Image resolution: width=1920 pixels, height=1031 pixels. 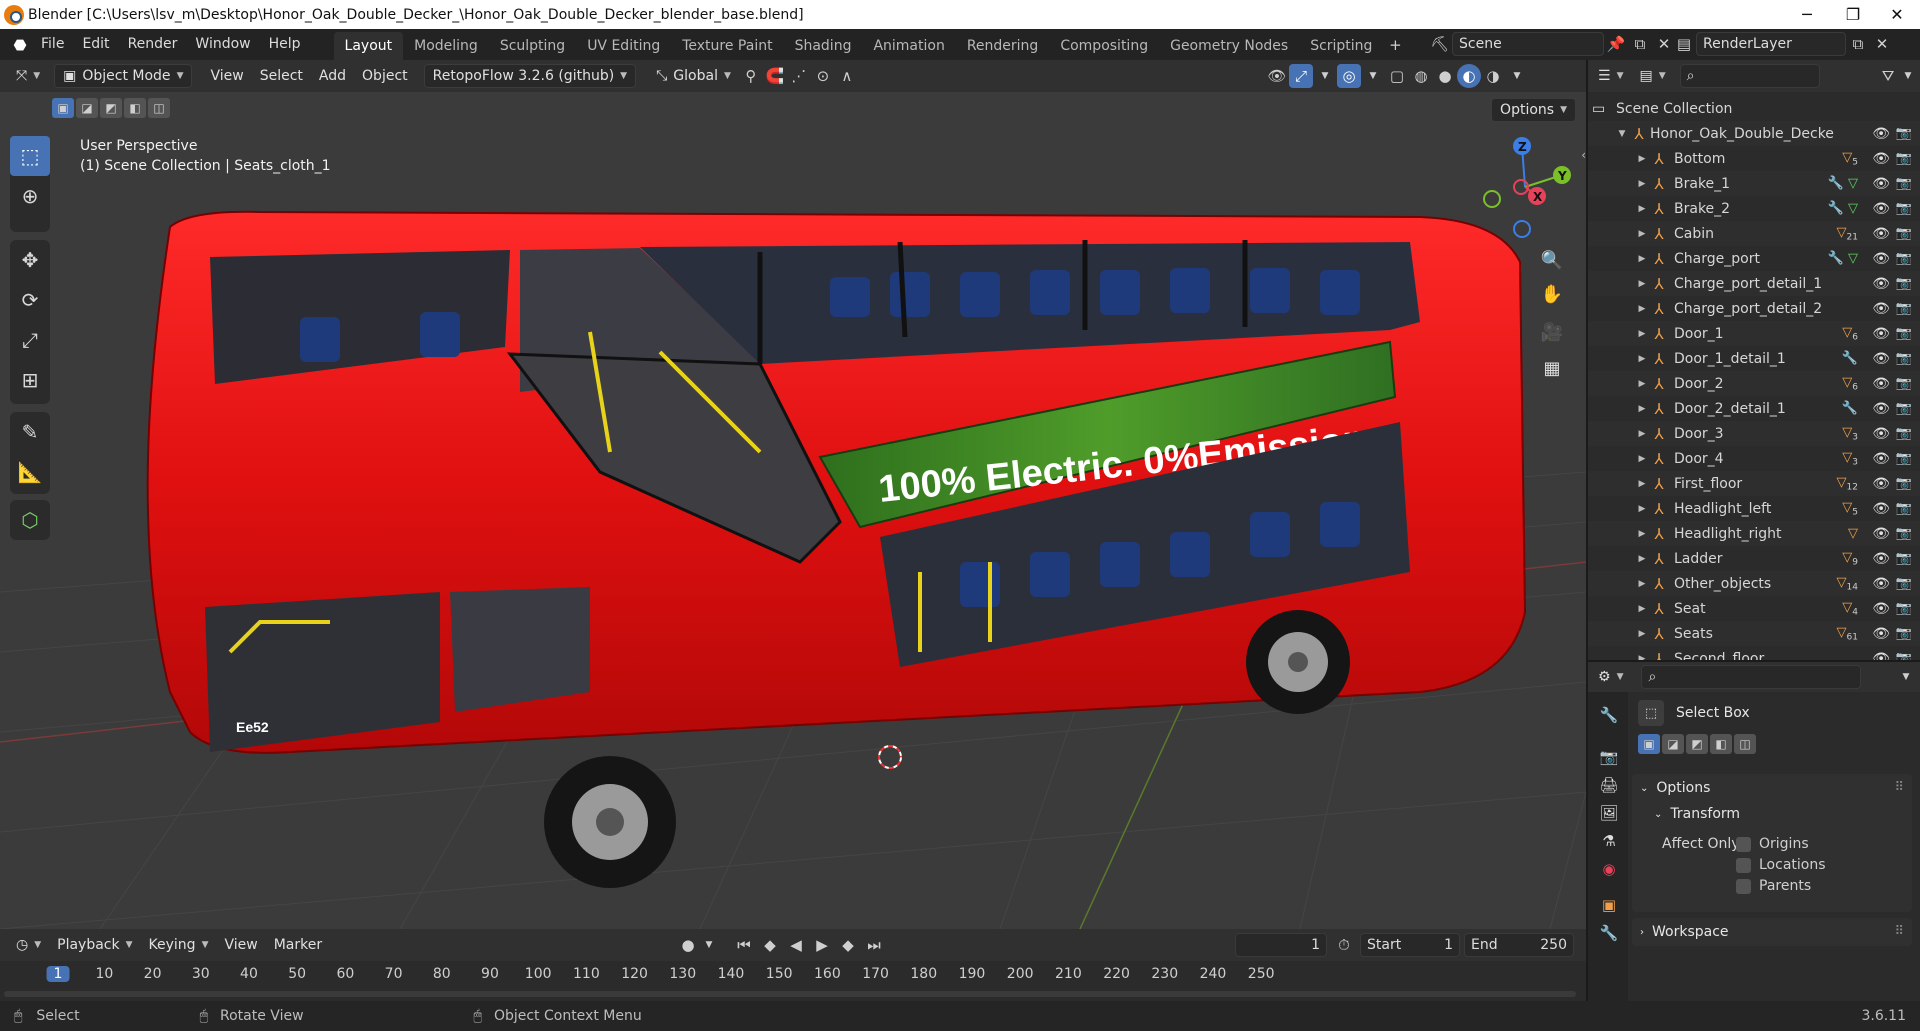 What do you see at coordinates (28, 945) in the screenshot?
I see `timeline-editor-type: ◷ ▼` at bounding box center [28, 945].